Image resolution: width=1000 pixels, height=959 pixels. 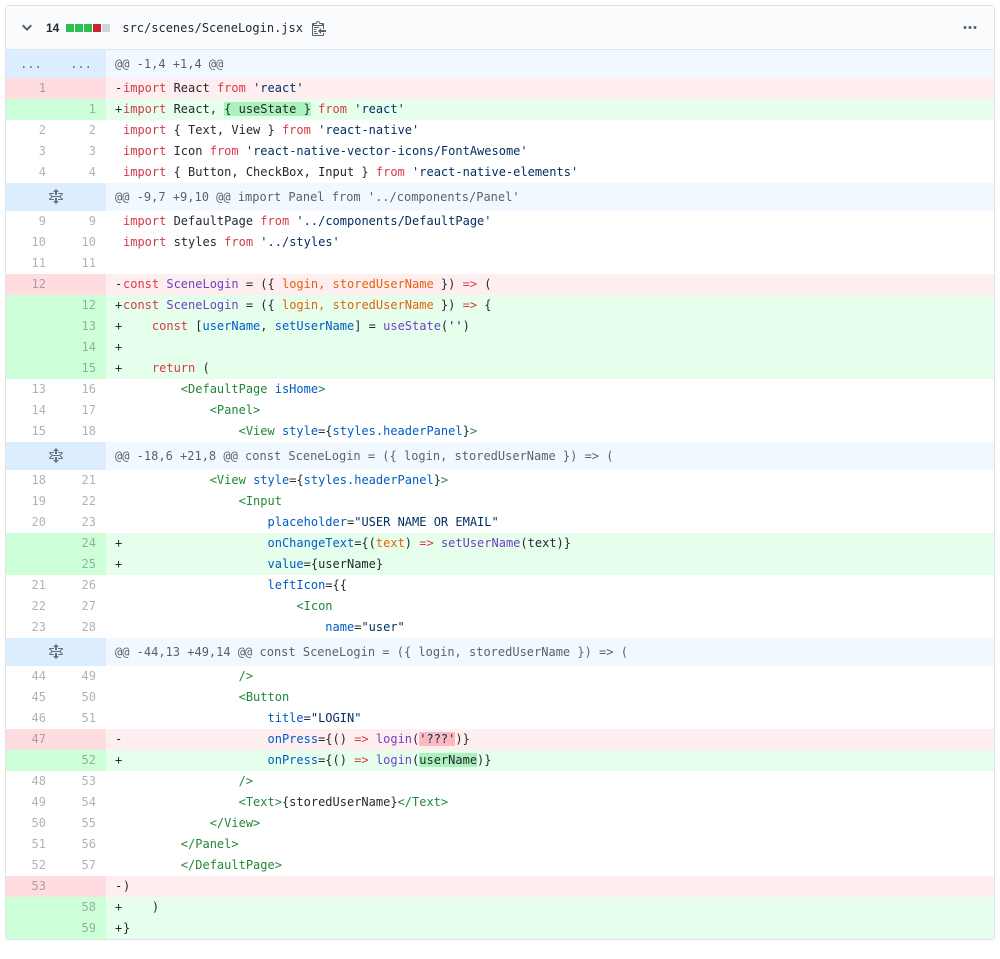 I want to click on new-line-number: 12, so click(x=81, y=305).